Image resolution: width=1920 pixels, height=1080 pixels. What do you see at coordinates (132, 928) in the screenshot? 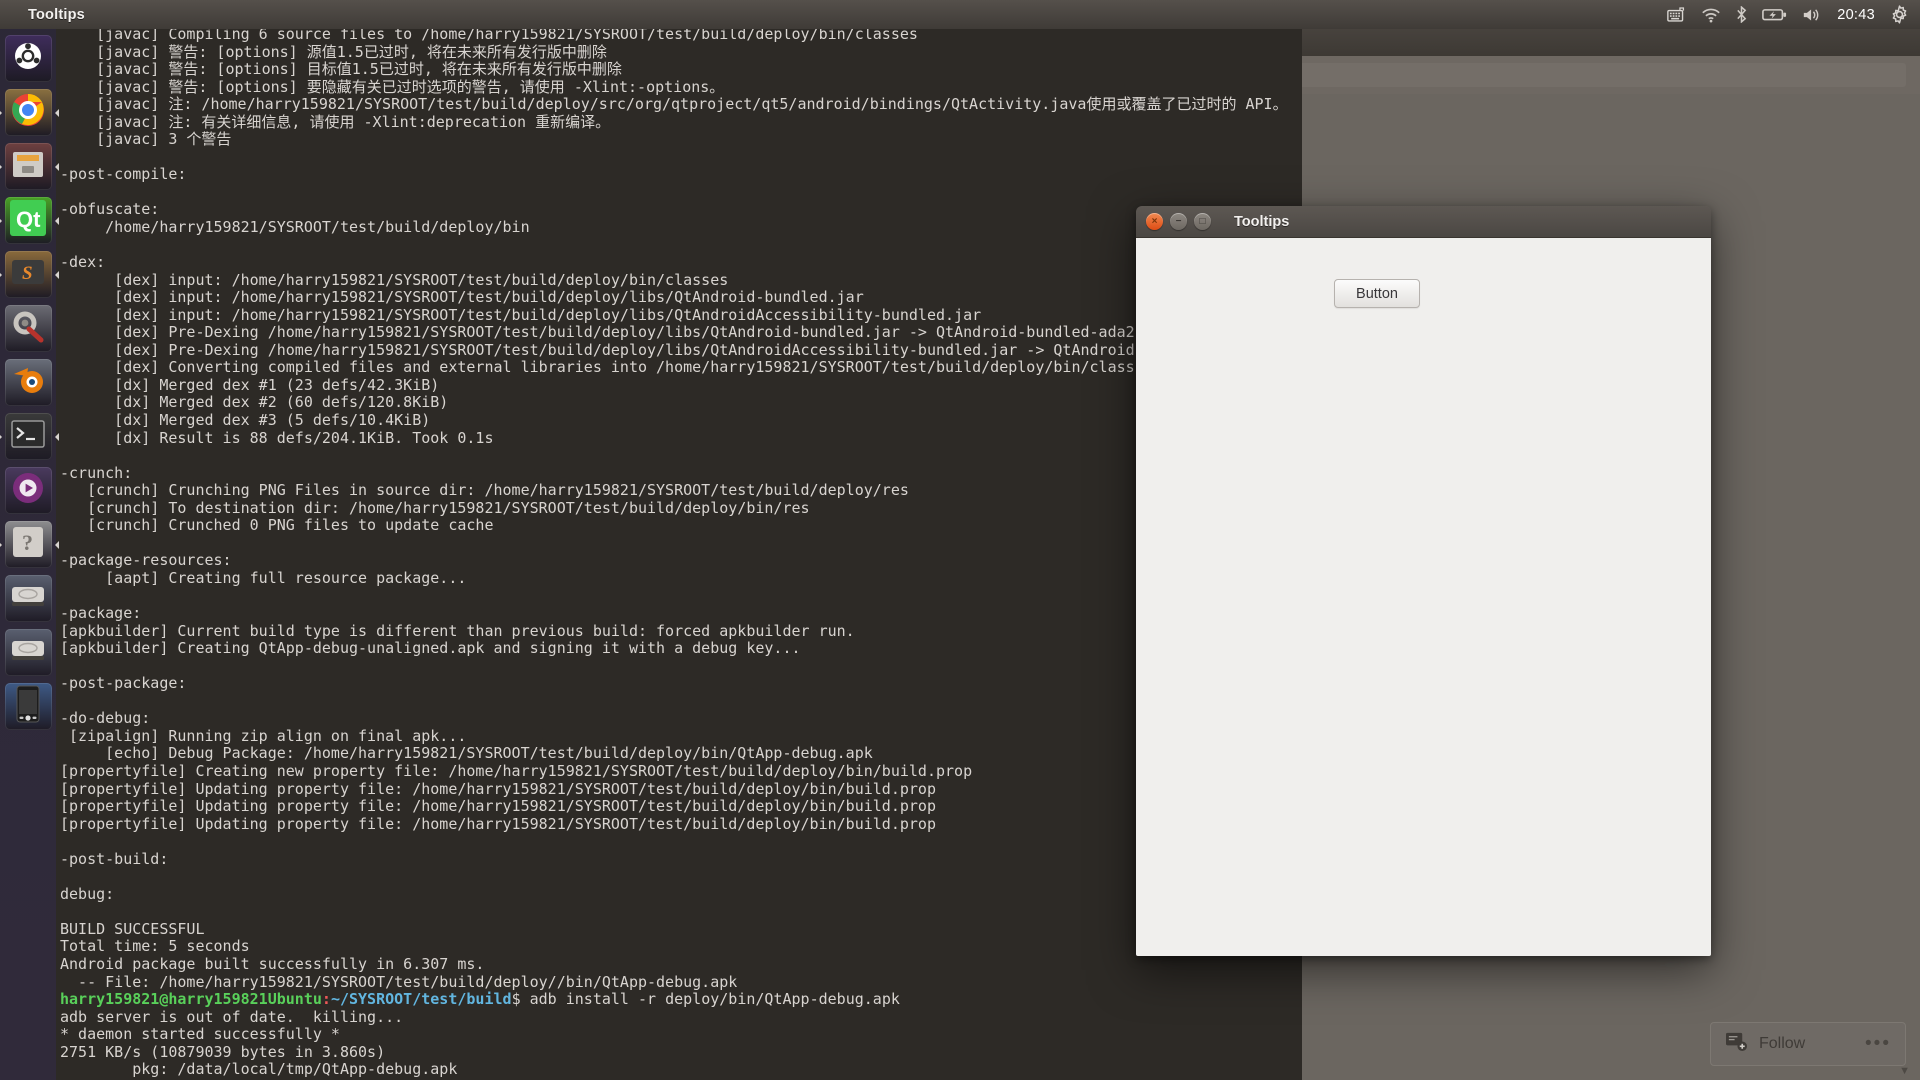
I see `terminal-line: BUILD SUCCESSFUL` at bounding box center [132, 928].